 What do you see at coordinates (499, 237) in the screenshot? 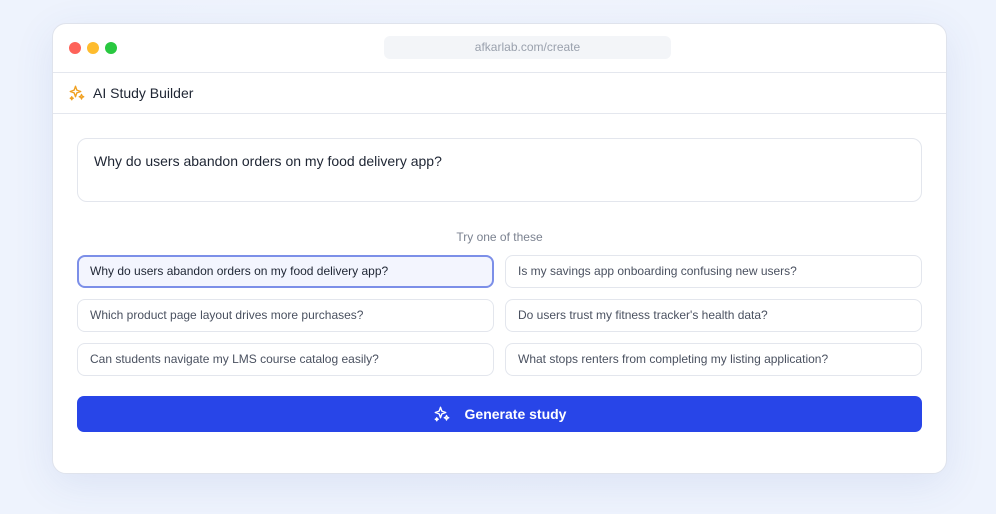
I see `suggestions-hint: Try one of these` at bounding box center [499, 237].